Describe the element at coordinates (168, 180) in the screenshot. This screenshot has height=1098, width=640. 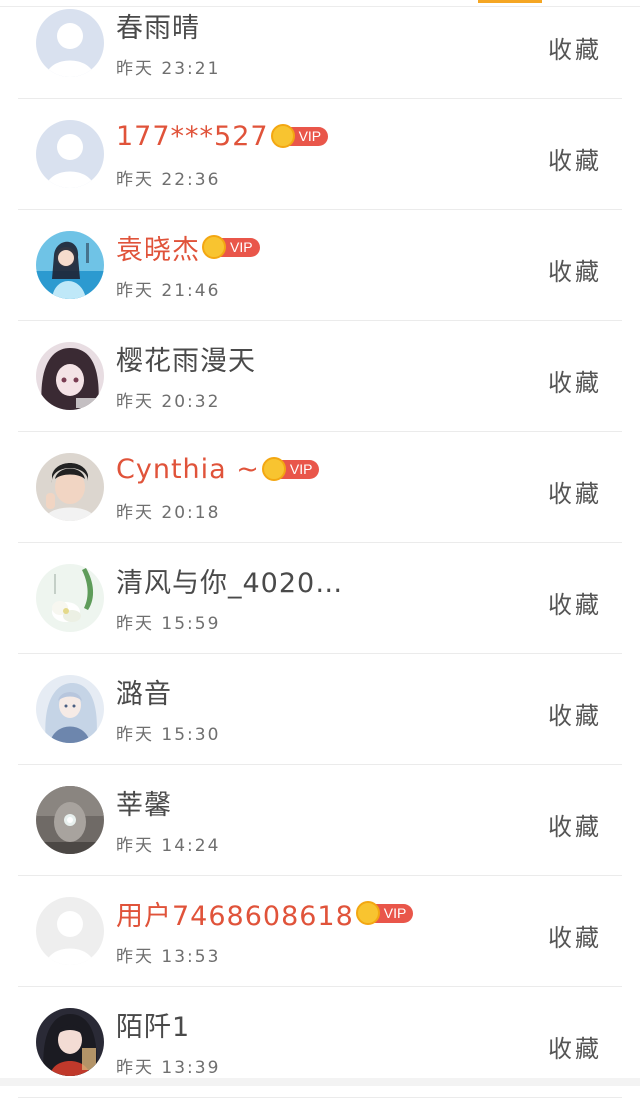
I see `timestamp: 昨天 22:36` at that location.